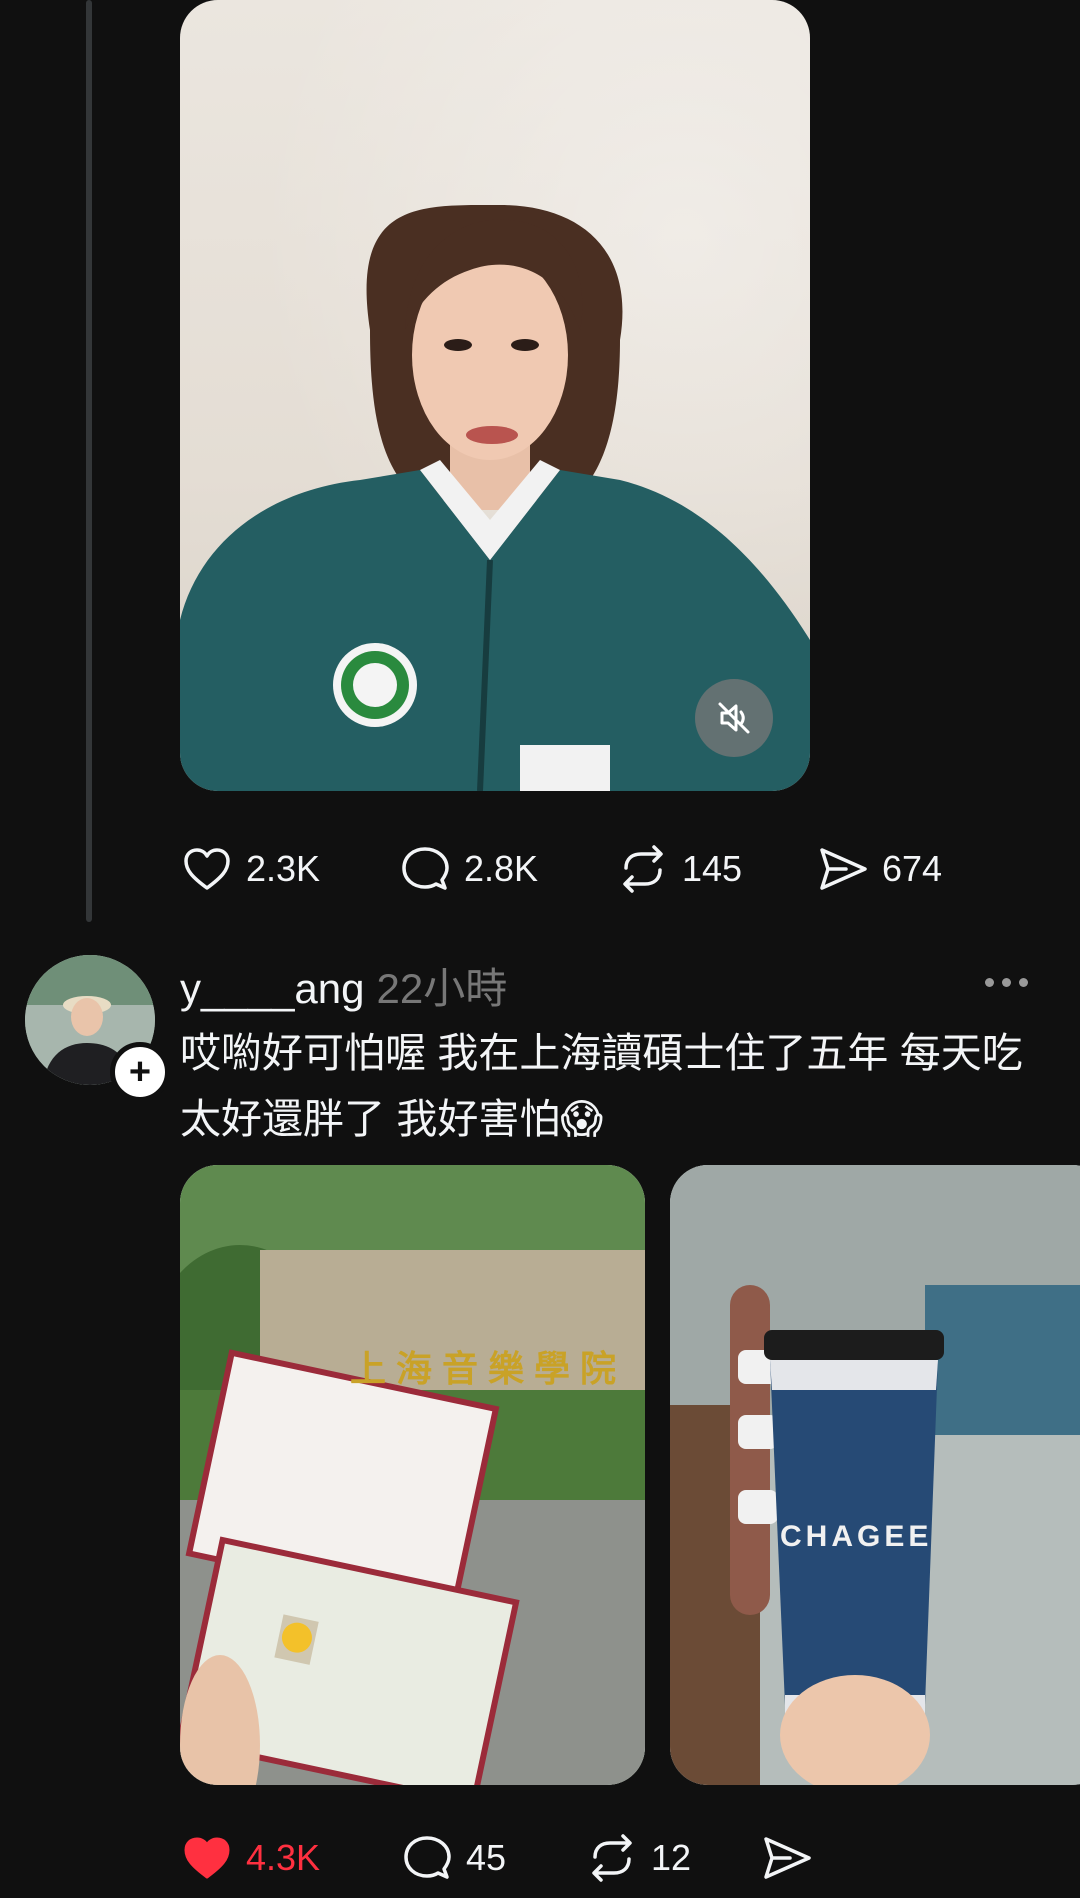 Image resolution: width=1080 pixels, height=1898 pixels. I want to click on post-image-2: CHAGEE, so click(875, 1475).